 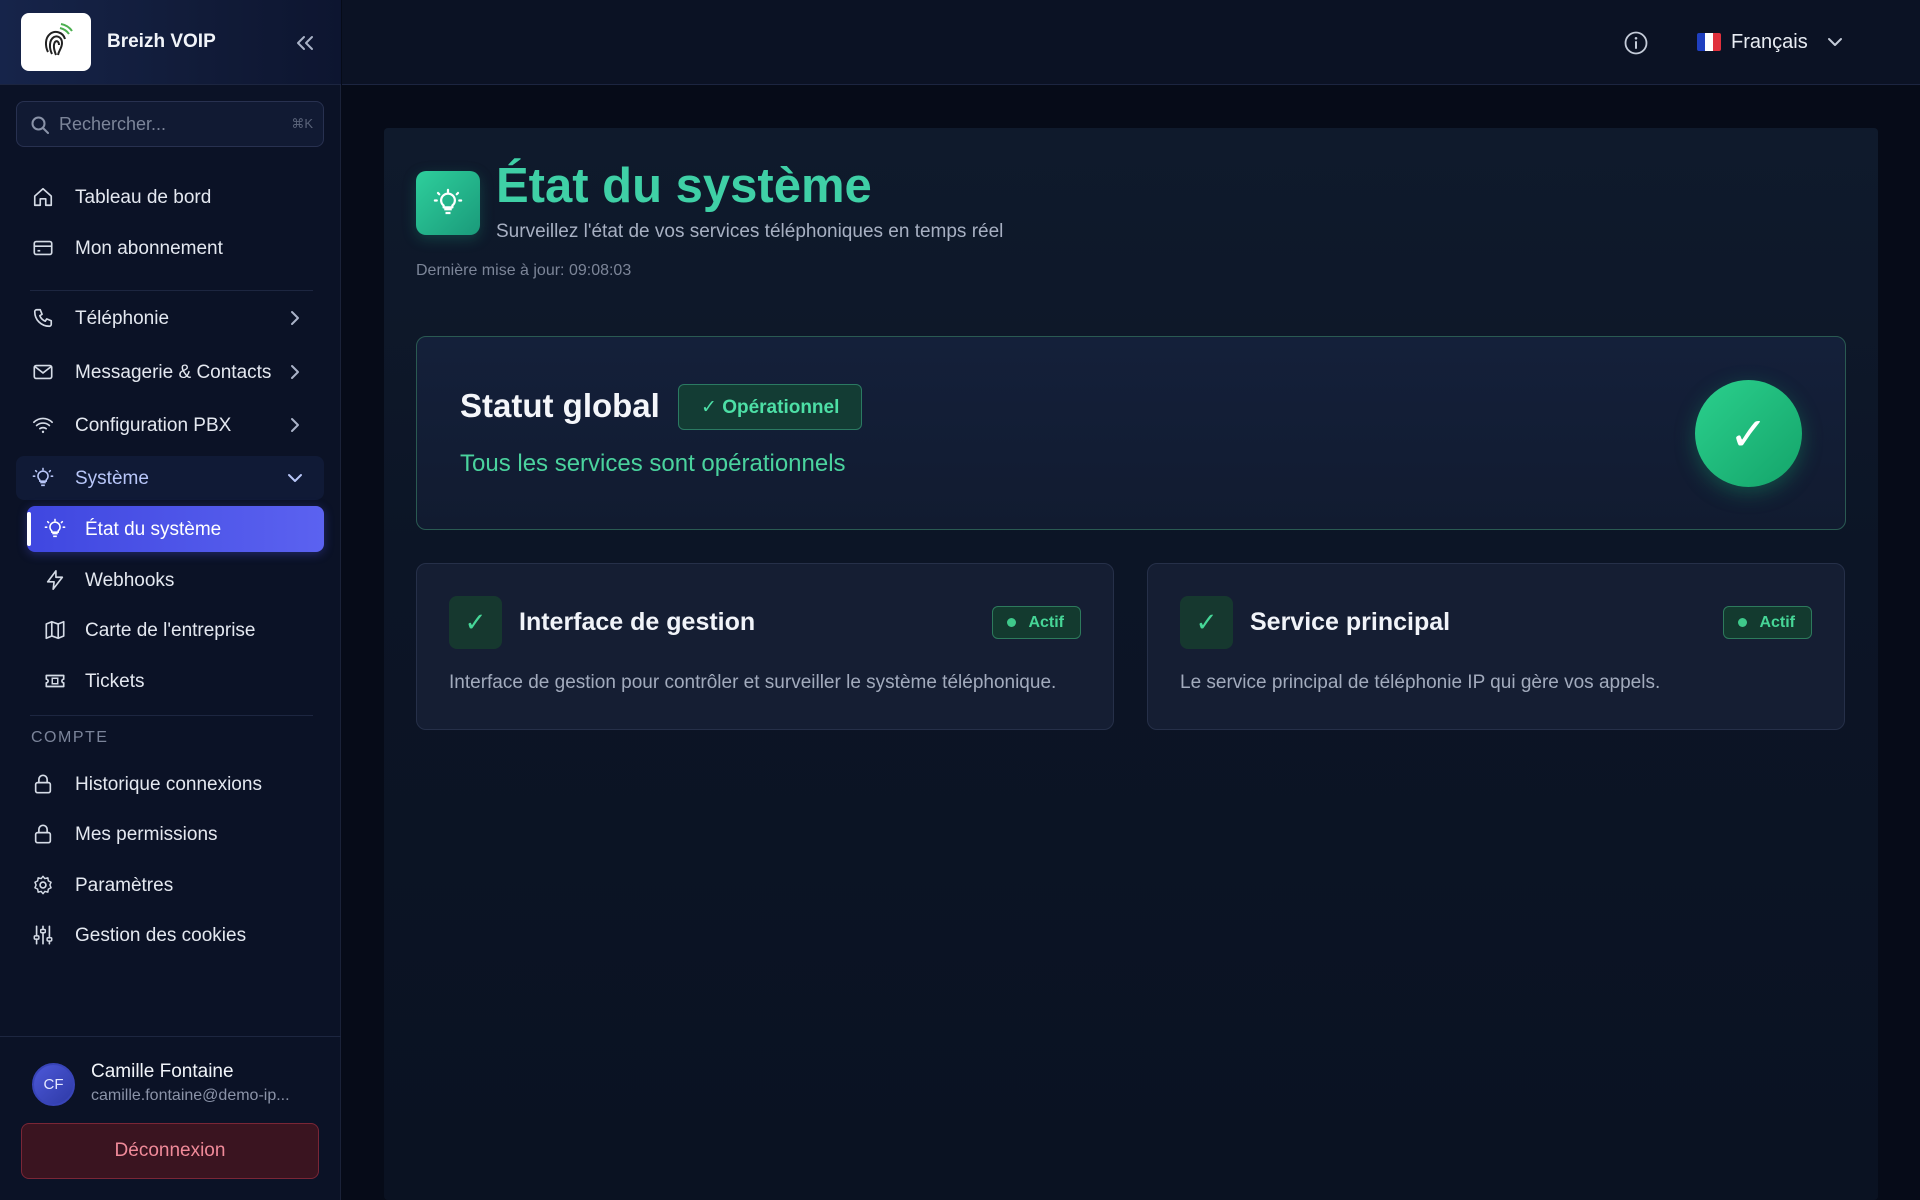 I want to click on info-button, so click(x=1636, y=43).